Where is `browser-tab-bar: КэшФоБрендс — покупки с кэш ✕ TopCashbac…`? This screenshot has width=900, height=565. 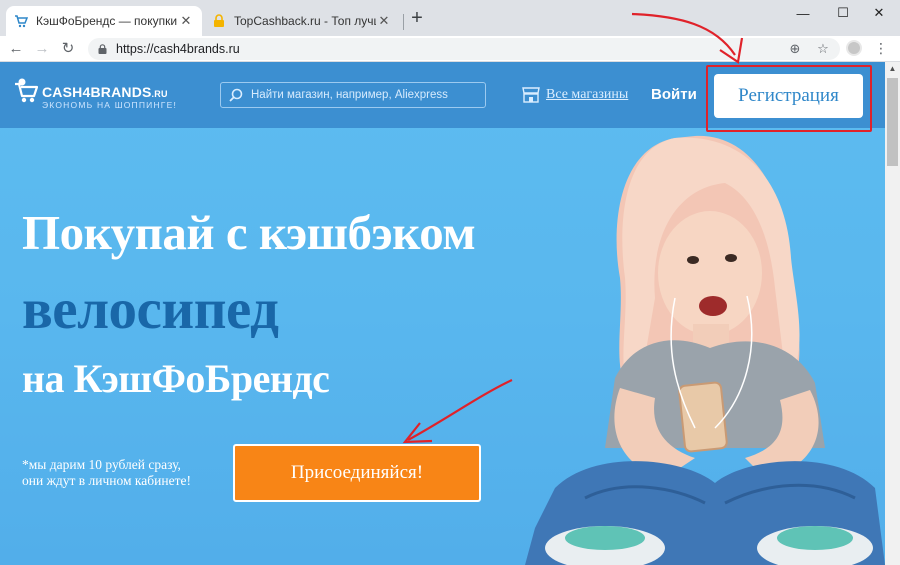
browser-tab-bar: КэшФоБрендс — покупки с кэш ✕ TopCashbac… is located at coordinates (450, 18).